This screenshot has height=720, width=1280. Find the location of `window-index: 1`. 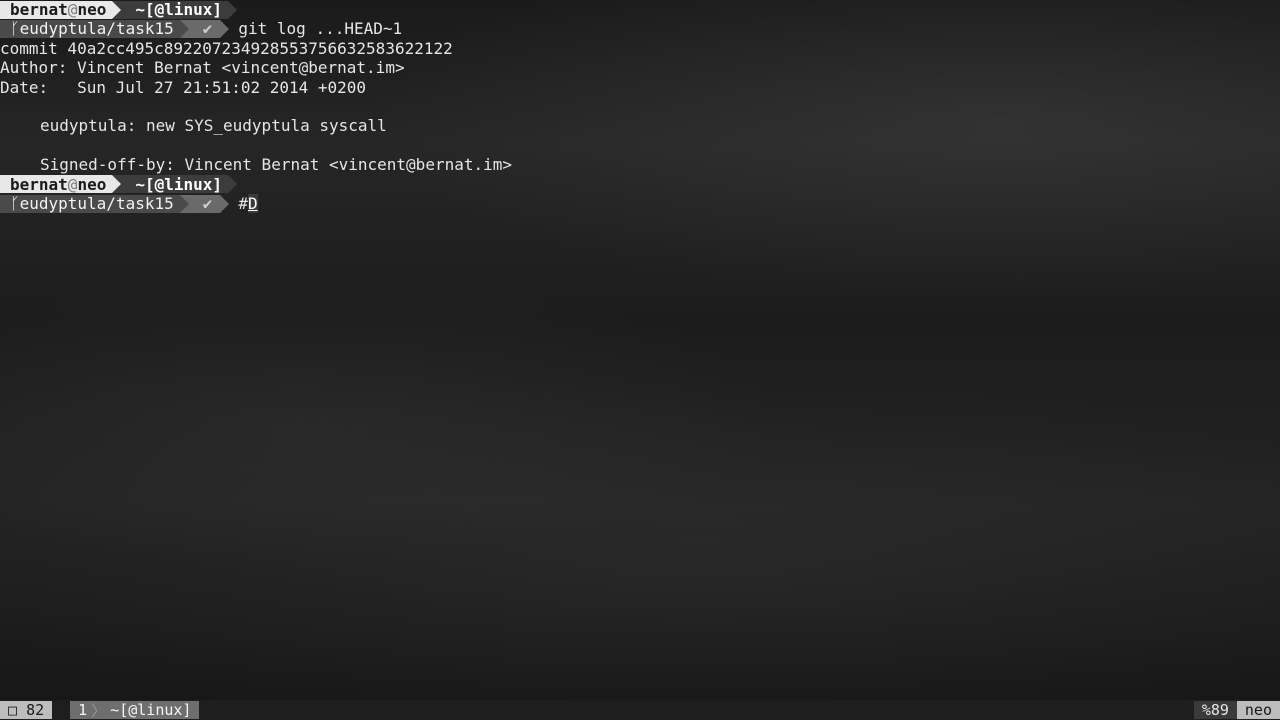

window-index: 1 is located at coordinates (83, 710).